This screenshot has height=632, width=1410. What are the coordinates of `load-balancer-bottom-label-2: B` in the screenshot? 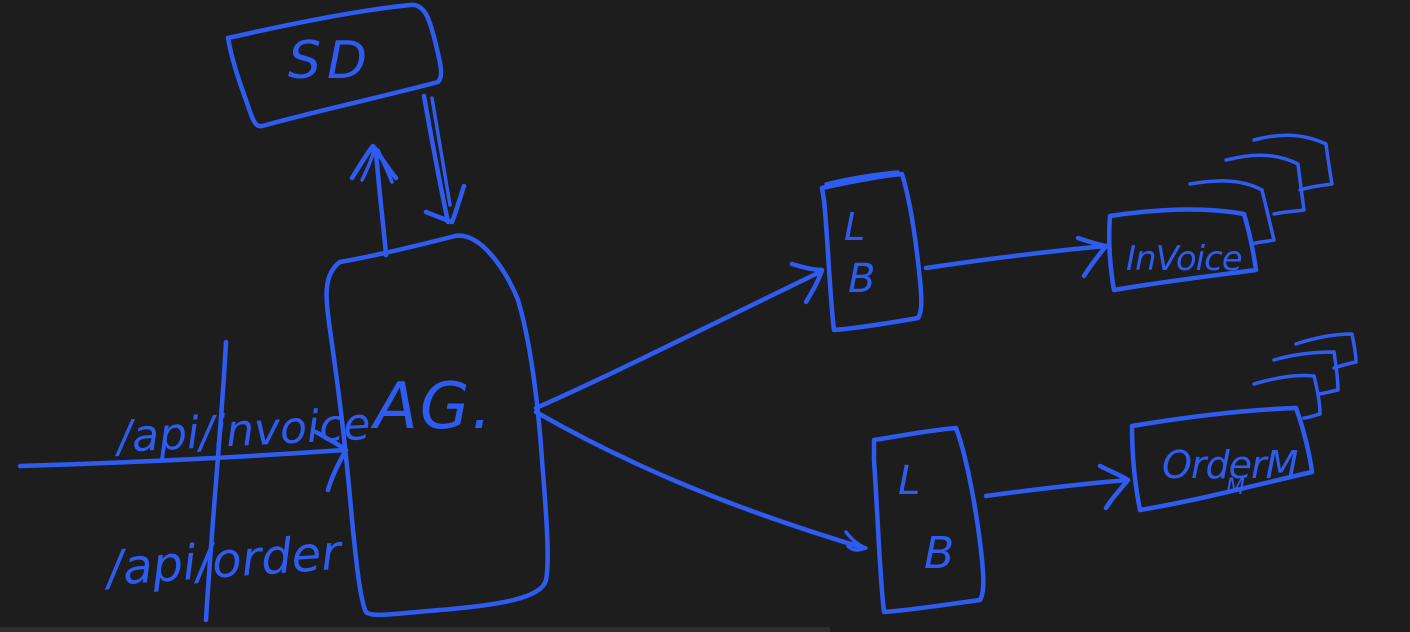 It's located at (939, 553).